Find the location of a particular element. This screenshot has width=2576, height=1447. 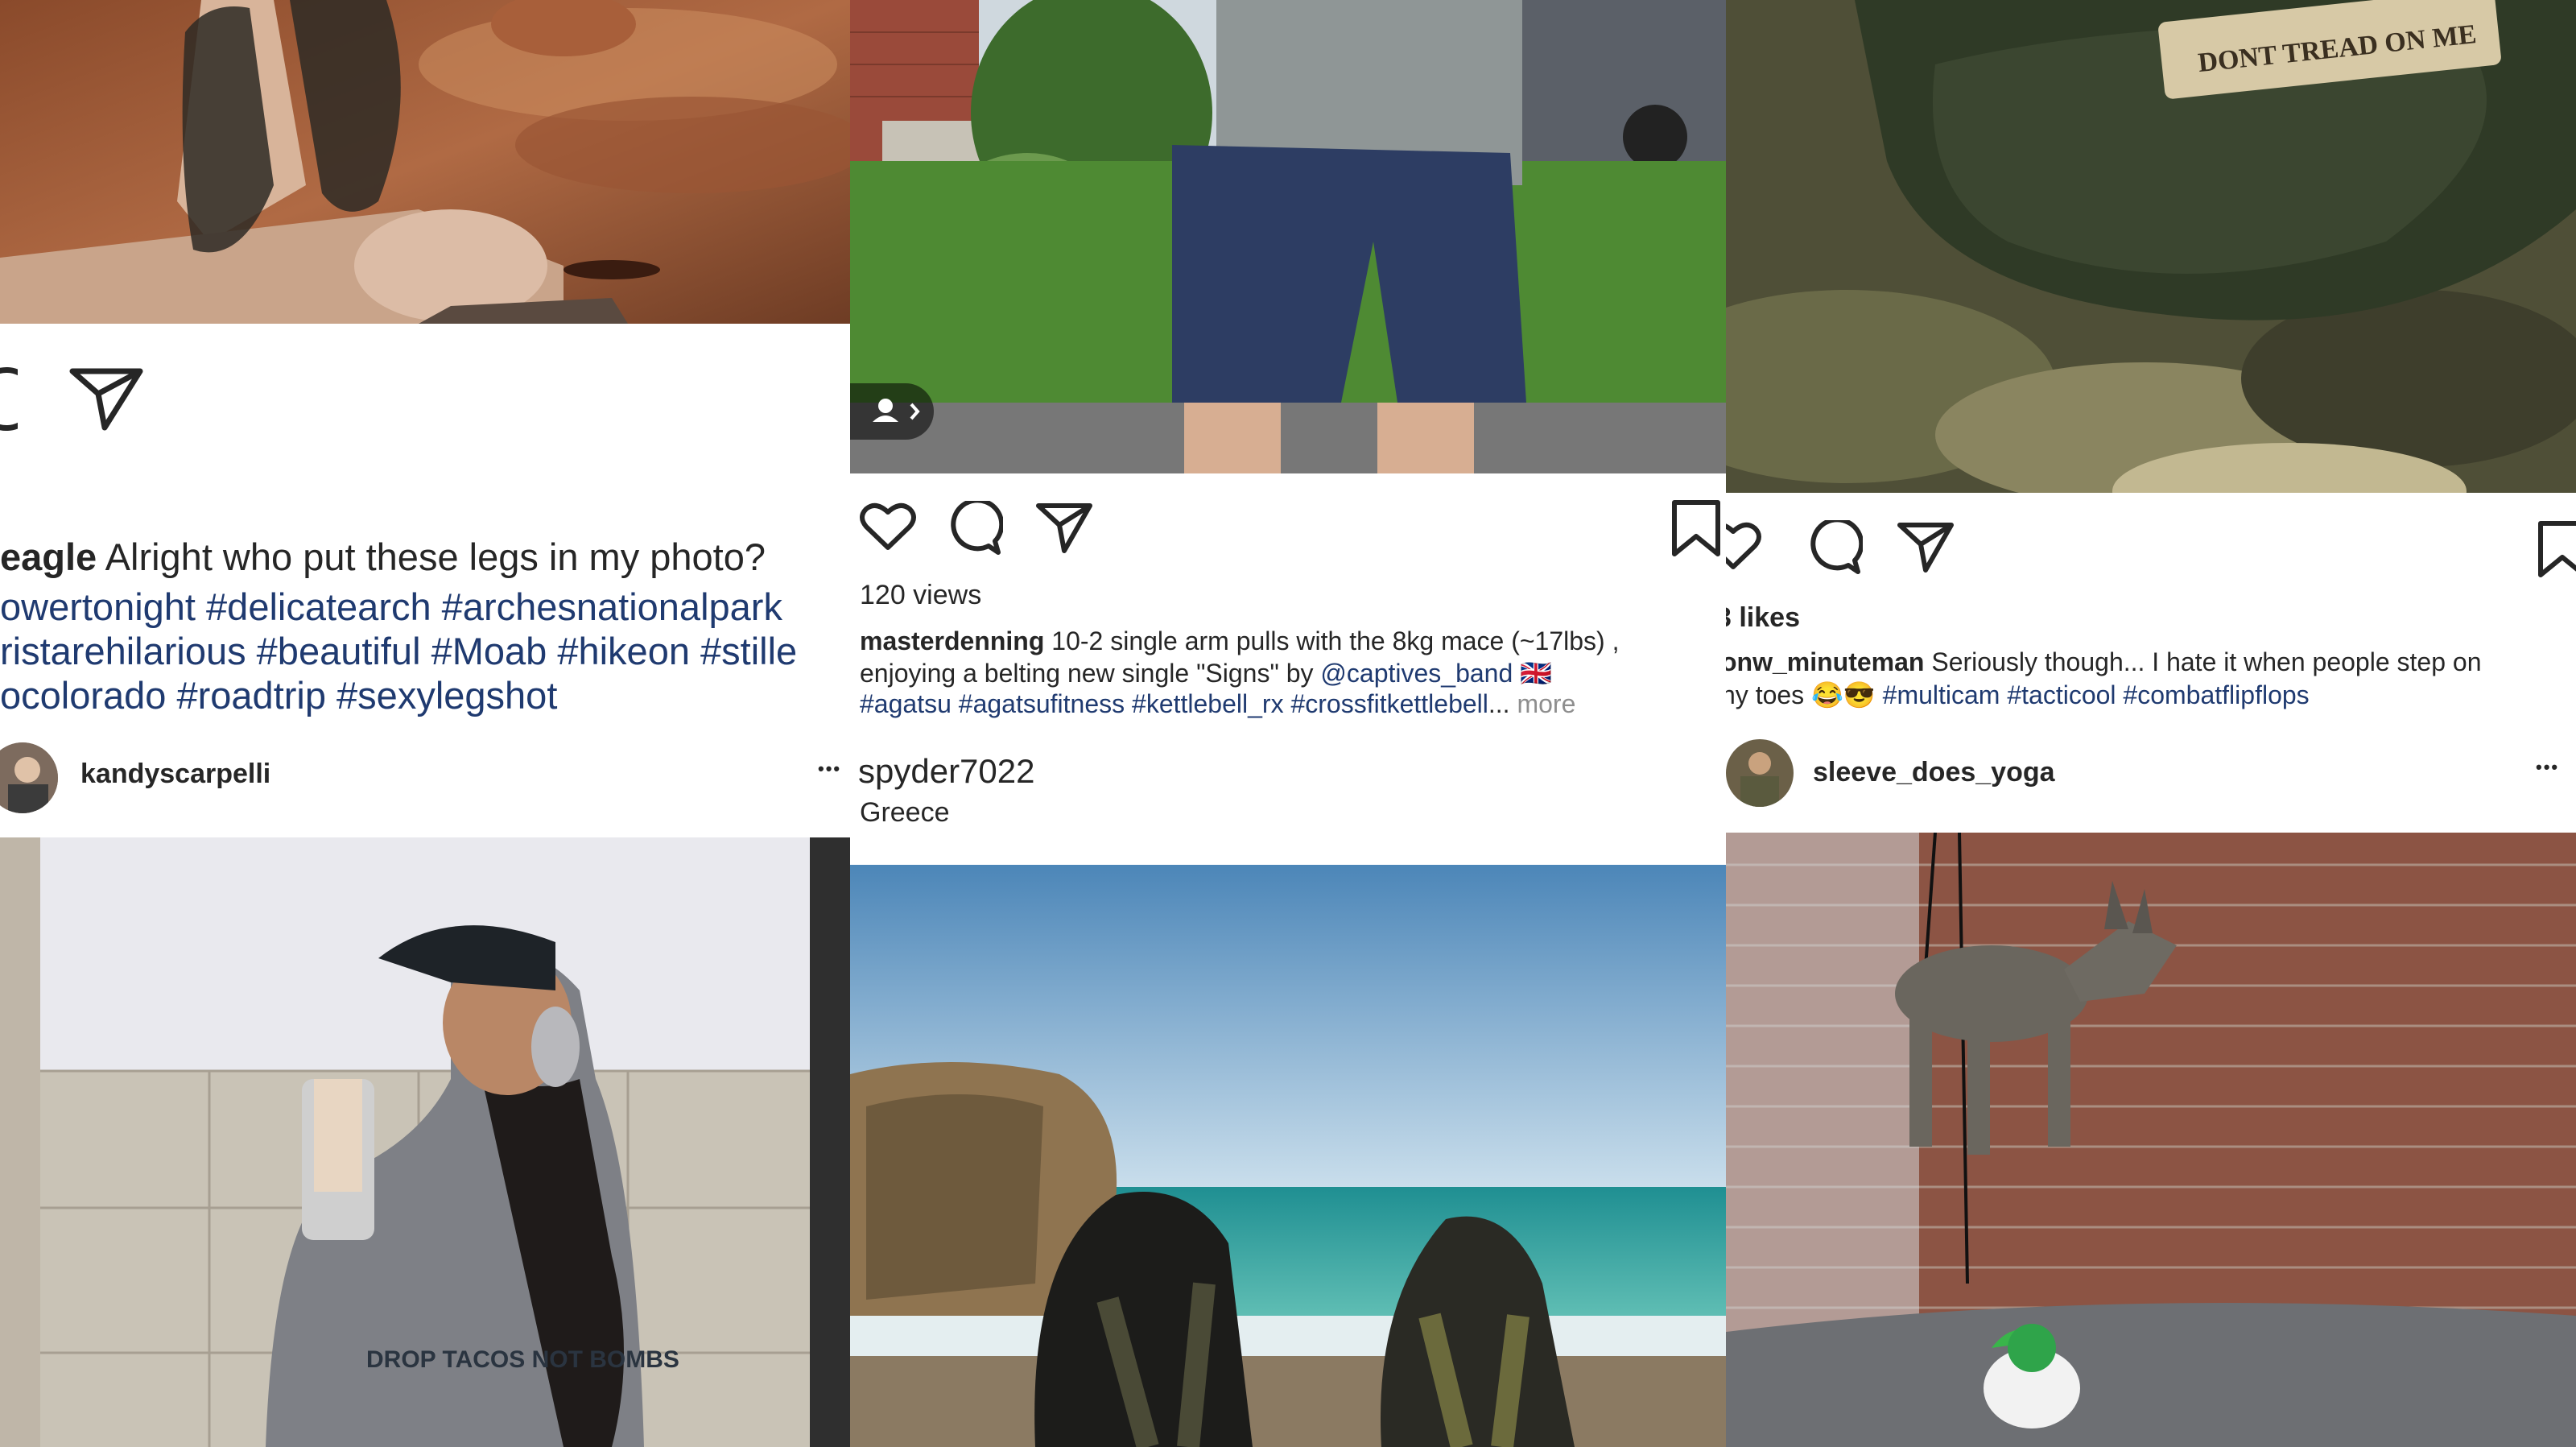

view-count: 120 views is located at coordinates (920, 595).